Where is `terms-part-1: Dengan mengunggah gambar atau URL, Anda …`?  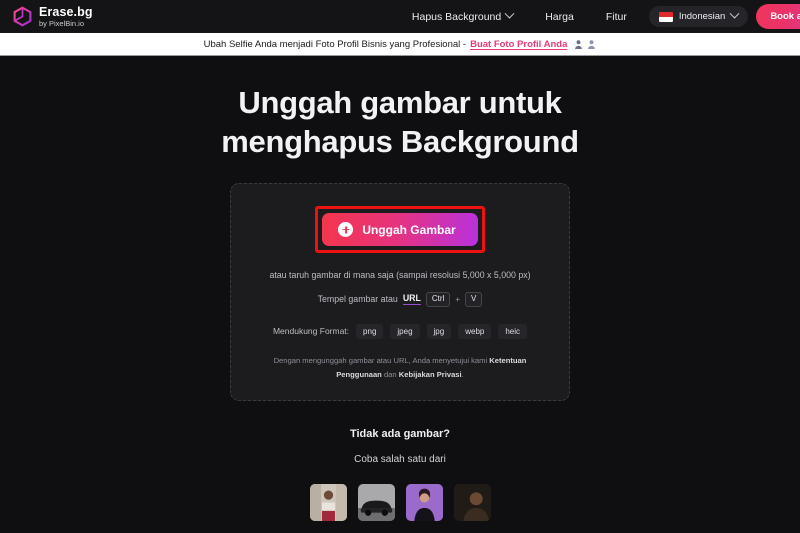 terms-part-1: Dengan mengunggah gambar atau URL, Anda … is located at coordinates (380, 360).